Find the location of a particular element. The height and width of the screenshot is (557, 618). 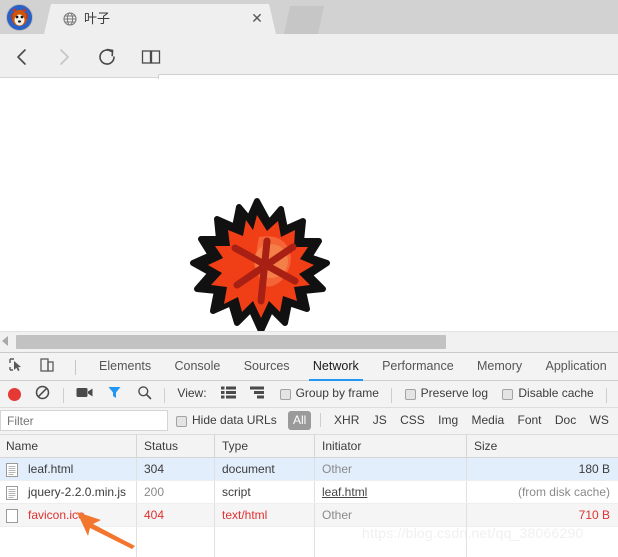

filter-pill-js: JS is located at coordinates (380, 420).